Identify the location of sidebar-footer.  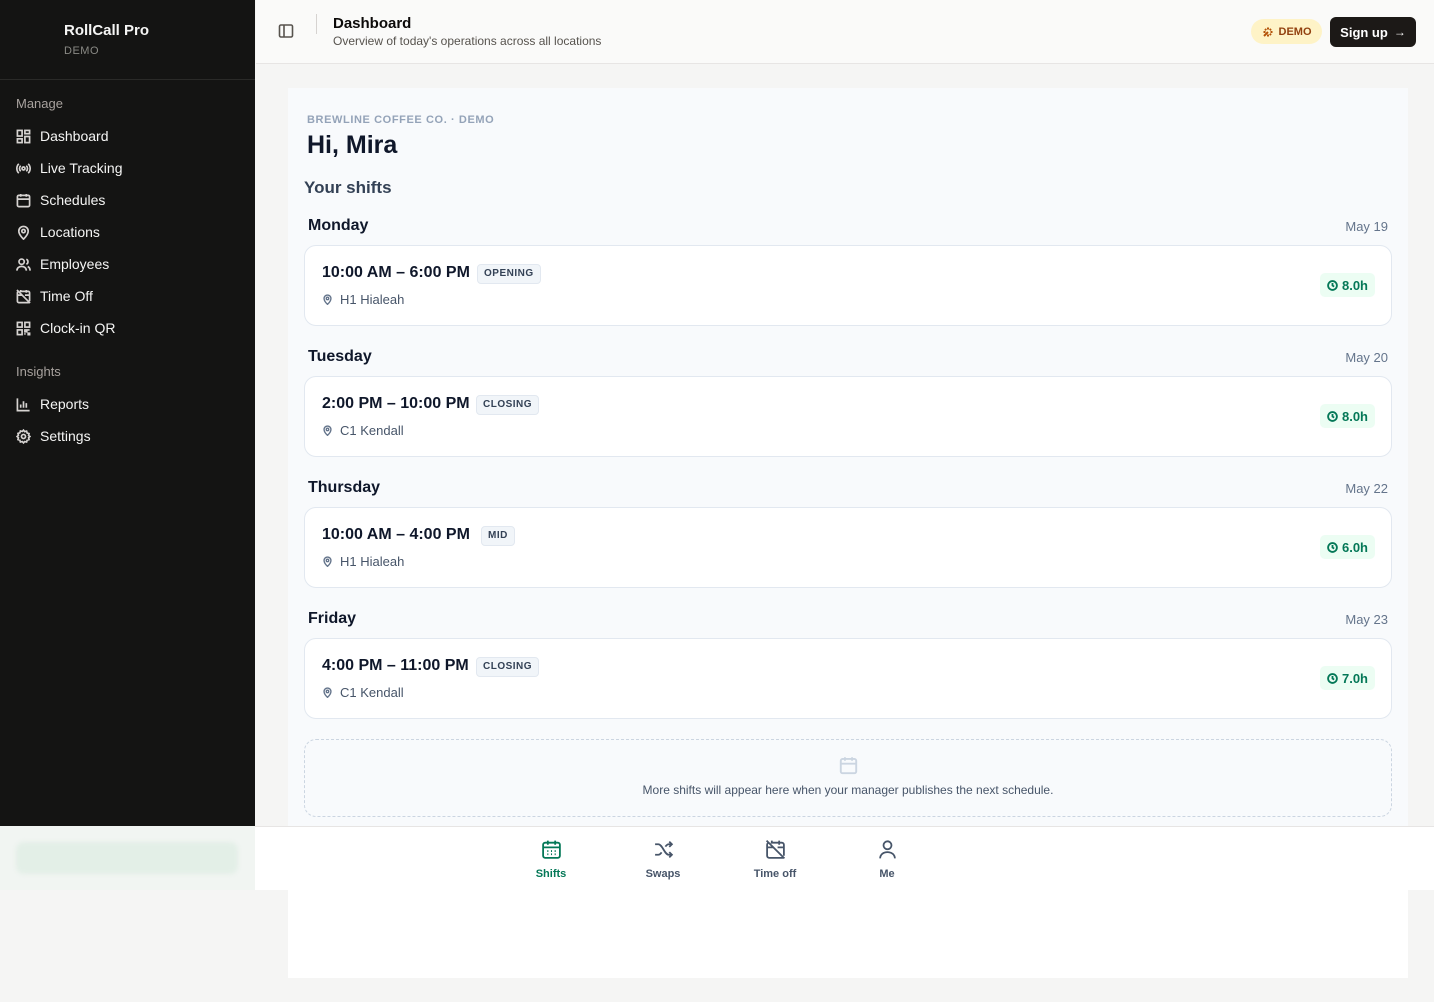
(127, 858).